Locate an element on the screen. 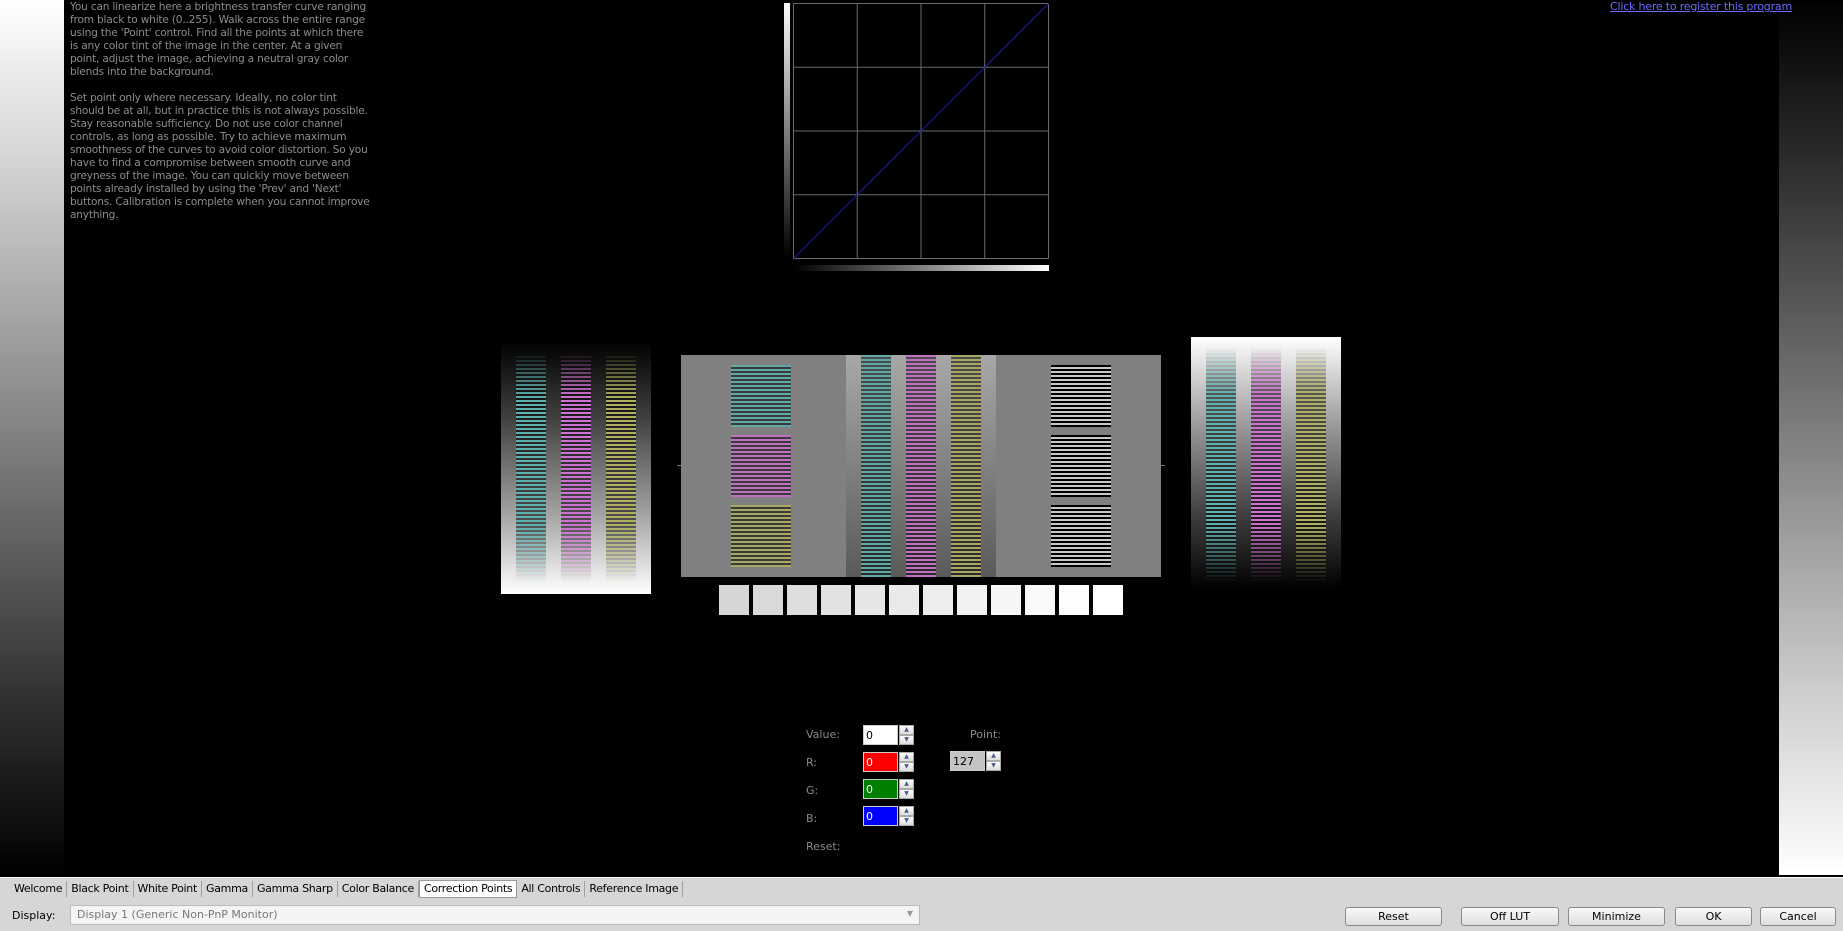  curve-plot is located at coordinates (921, 131).